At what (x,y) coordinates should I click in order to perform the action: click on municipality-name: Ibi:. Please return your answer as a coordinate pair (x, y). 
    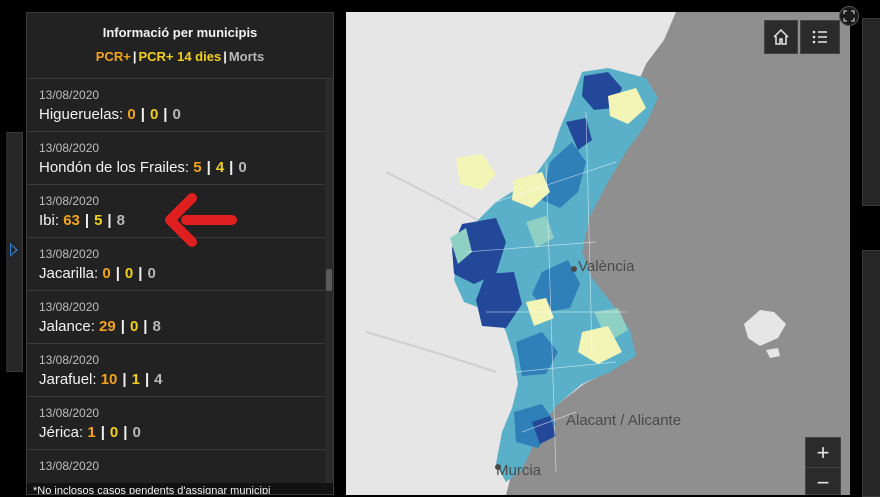
    Looking at the image, I should click on (49, 220).